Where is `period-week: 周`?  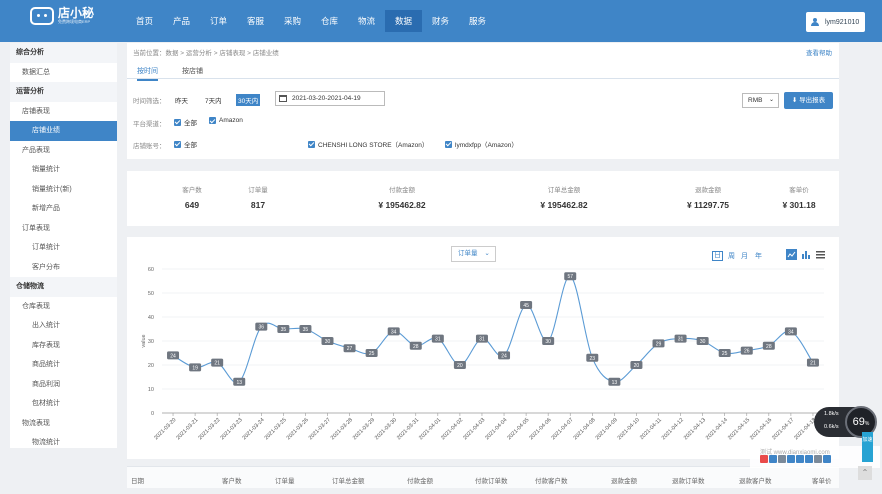 period-week: 周 is located at coordinates (731, 256).